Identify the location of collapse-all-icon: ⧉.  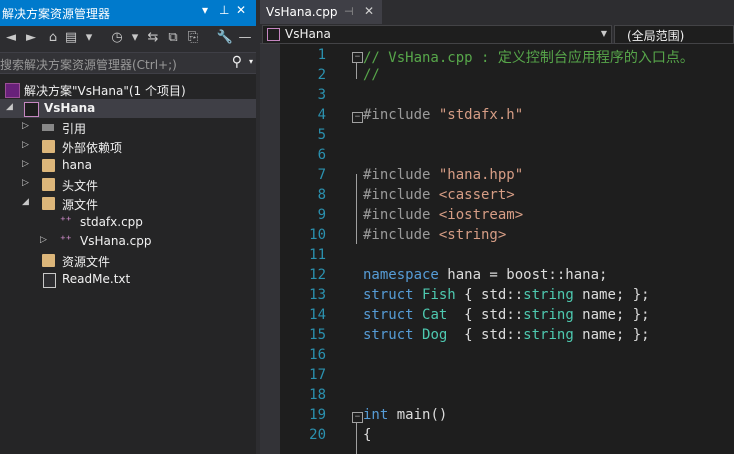
(173, 38).